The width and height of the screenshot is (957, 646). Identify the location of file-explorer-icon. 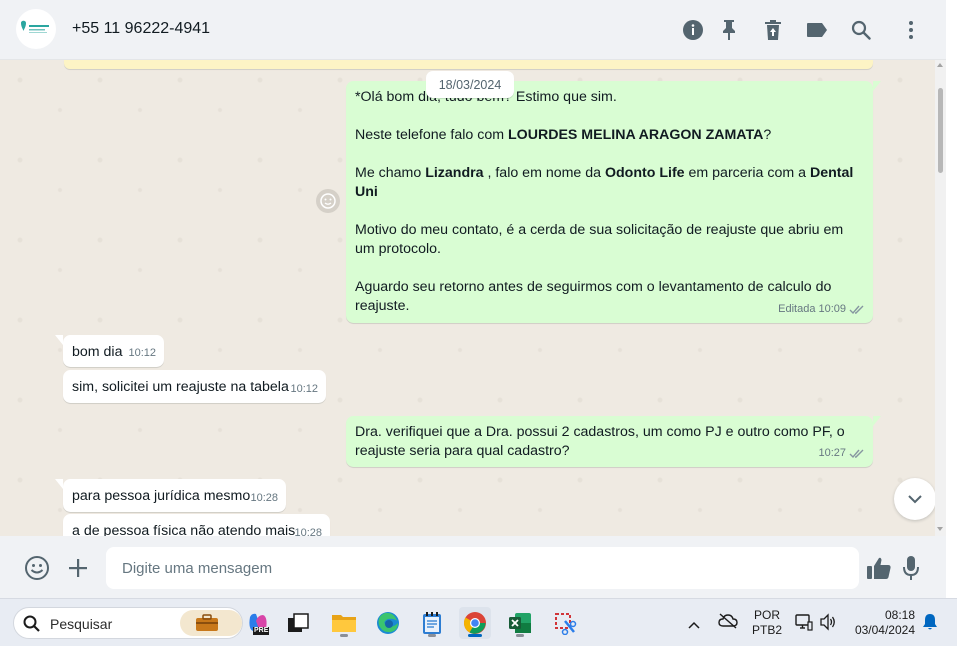
(344, 623).